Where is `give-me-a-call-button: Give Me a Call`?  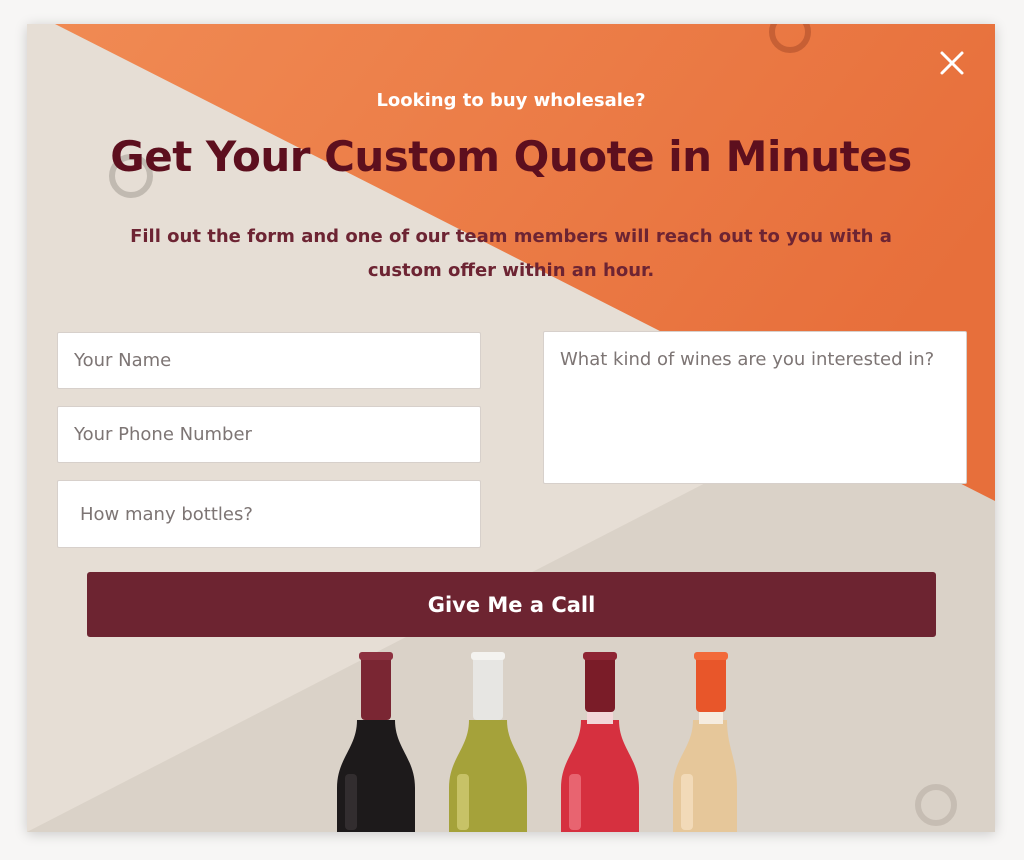 give-me-a-call-button: Give Me a Call is located at coordinates (511, 604).